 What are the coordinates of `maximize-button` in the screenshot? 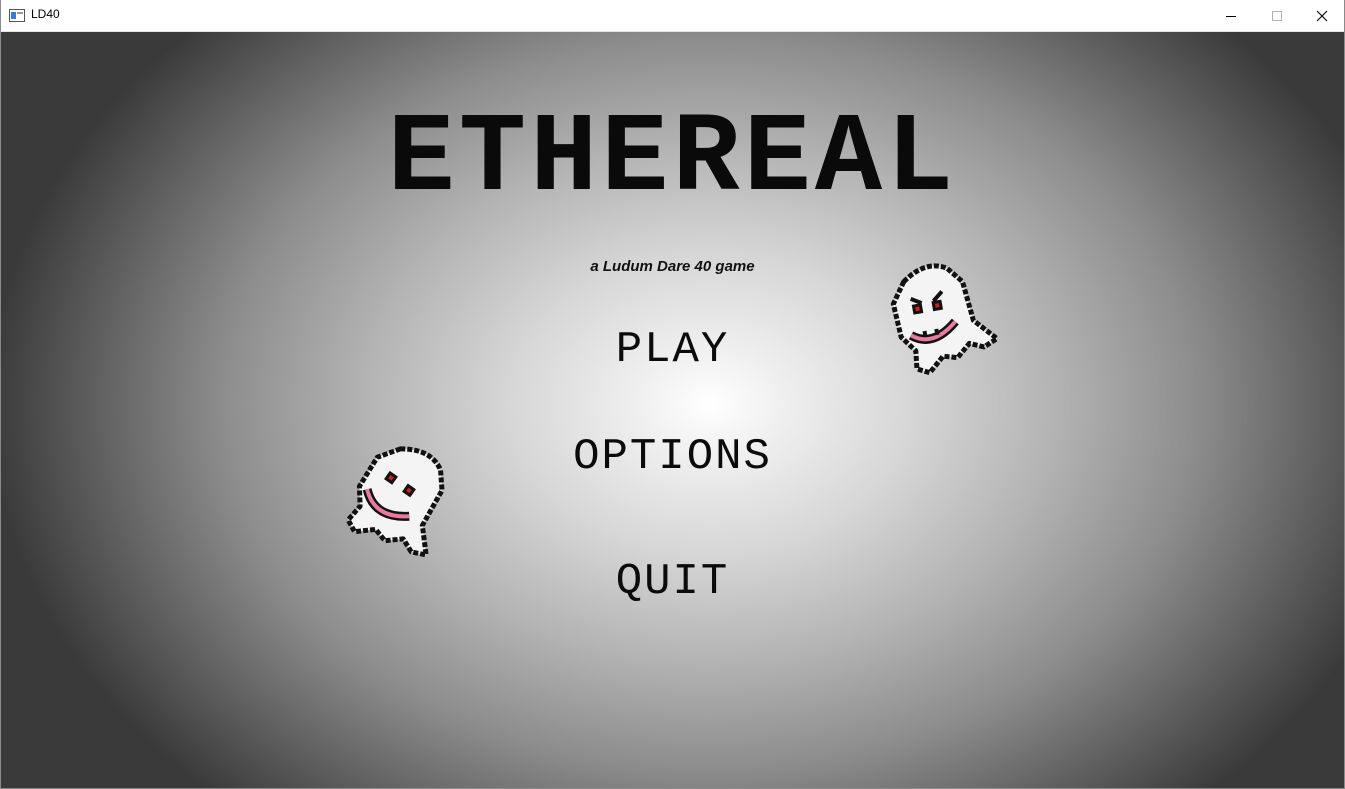 It's located at (1277, 15).